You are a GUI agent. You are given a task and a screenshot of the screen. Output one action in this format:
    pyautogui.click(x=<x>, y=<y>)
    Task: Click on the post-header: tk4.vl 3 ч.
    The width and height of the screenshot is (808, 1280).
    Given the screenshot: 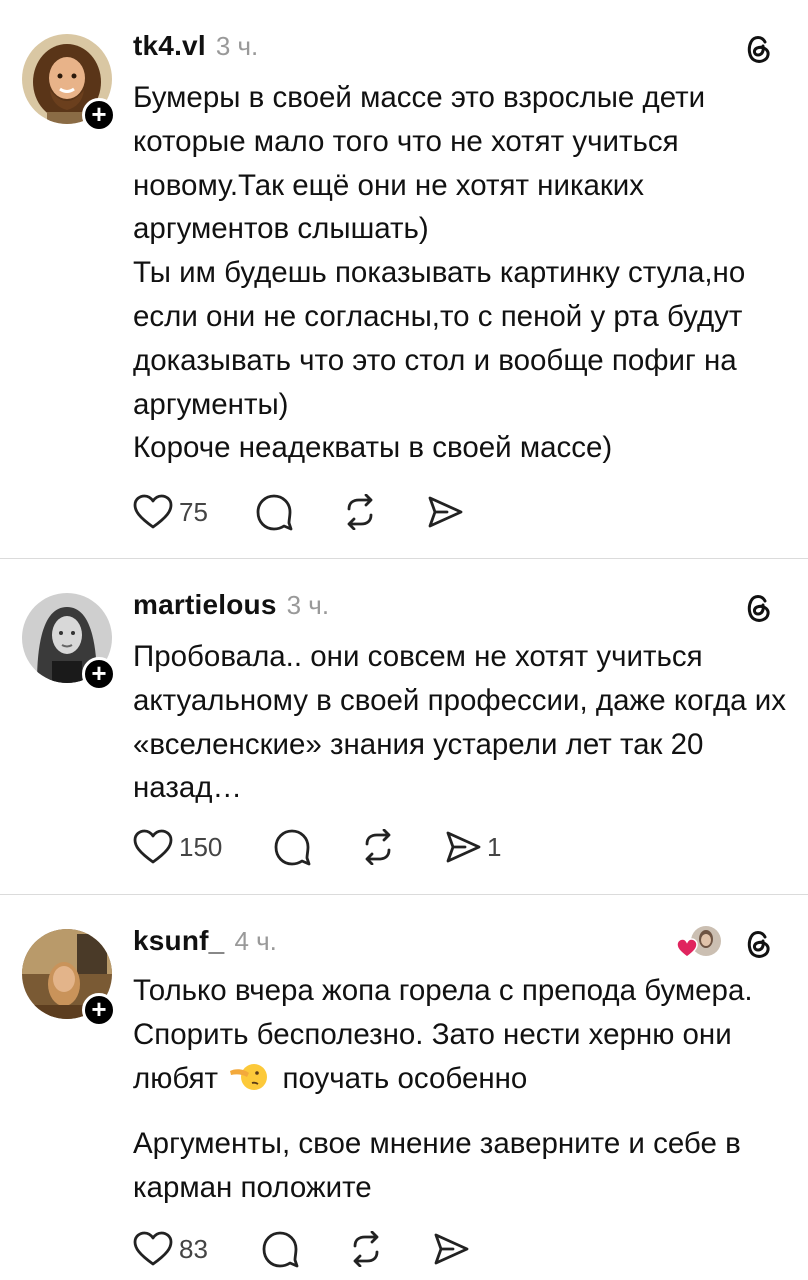 What is the action you would take?
    pyautogui.click(x=195, y=48)
    